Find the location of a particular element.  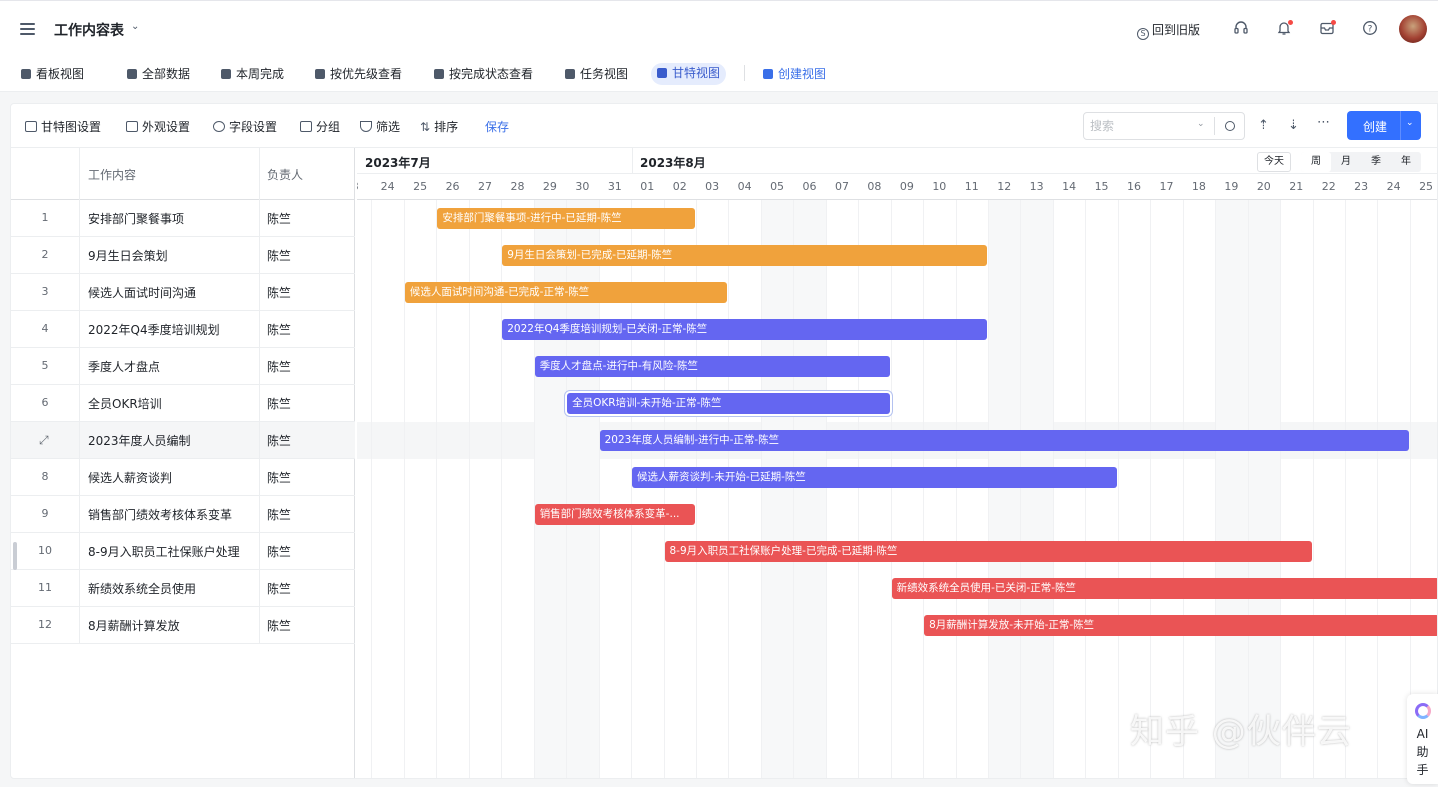

table-row: 12 8月薪酬计算发放 陈竺 is located at coordinates (183, 625).